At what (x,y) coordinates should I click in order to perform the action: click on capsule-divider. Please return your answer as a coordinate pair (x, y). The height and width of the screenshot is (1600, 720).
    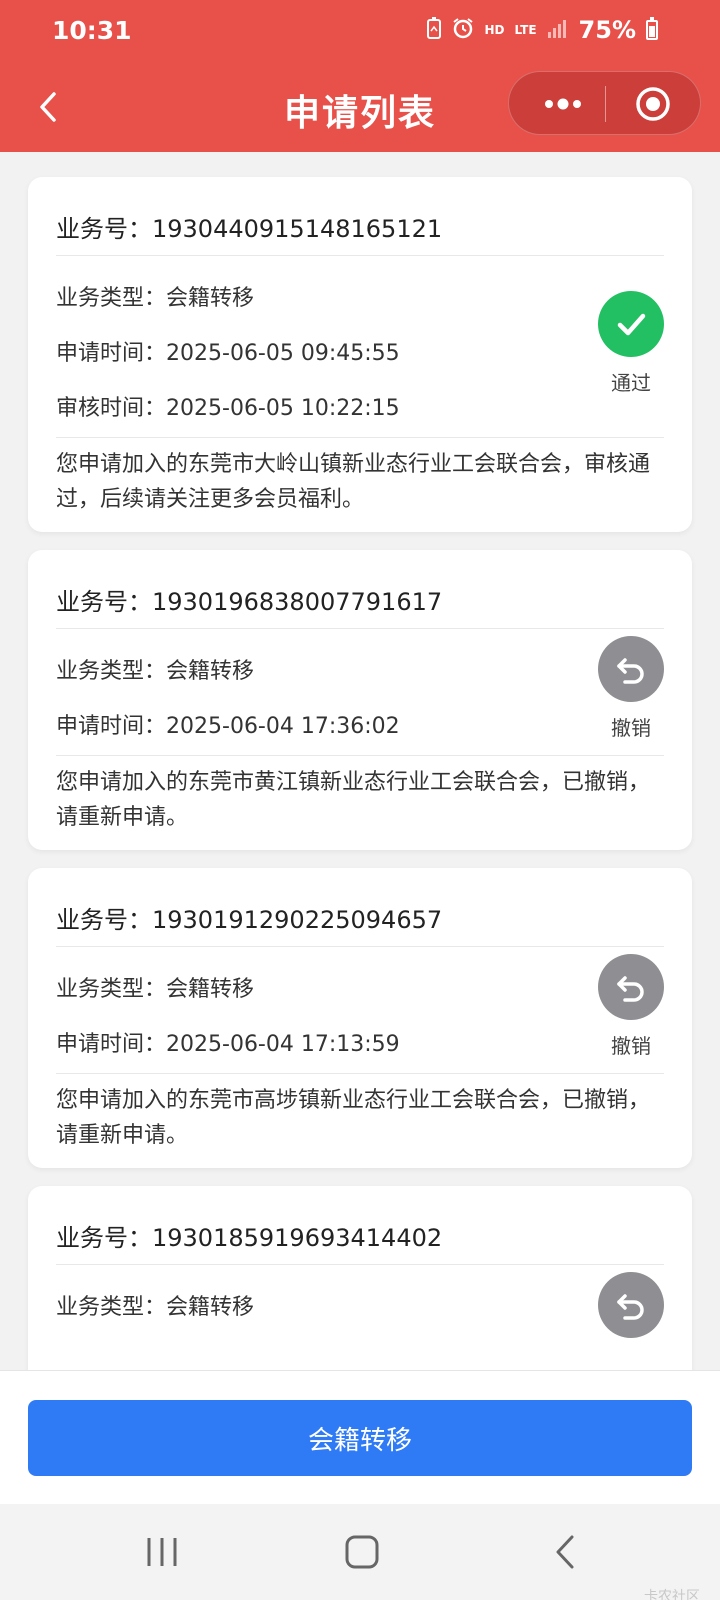
    Looking at the image, I should click on (605, 104).